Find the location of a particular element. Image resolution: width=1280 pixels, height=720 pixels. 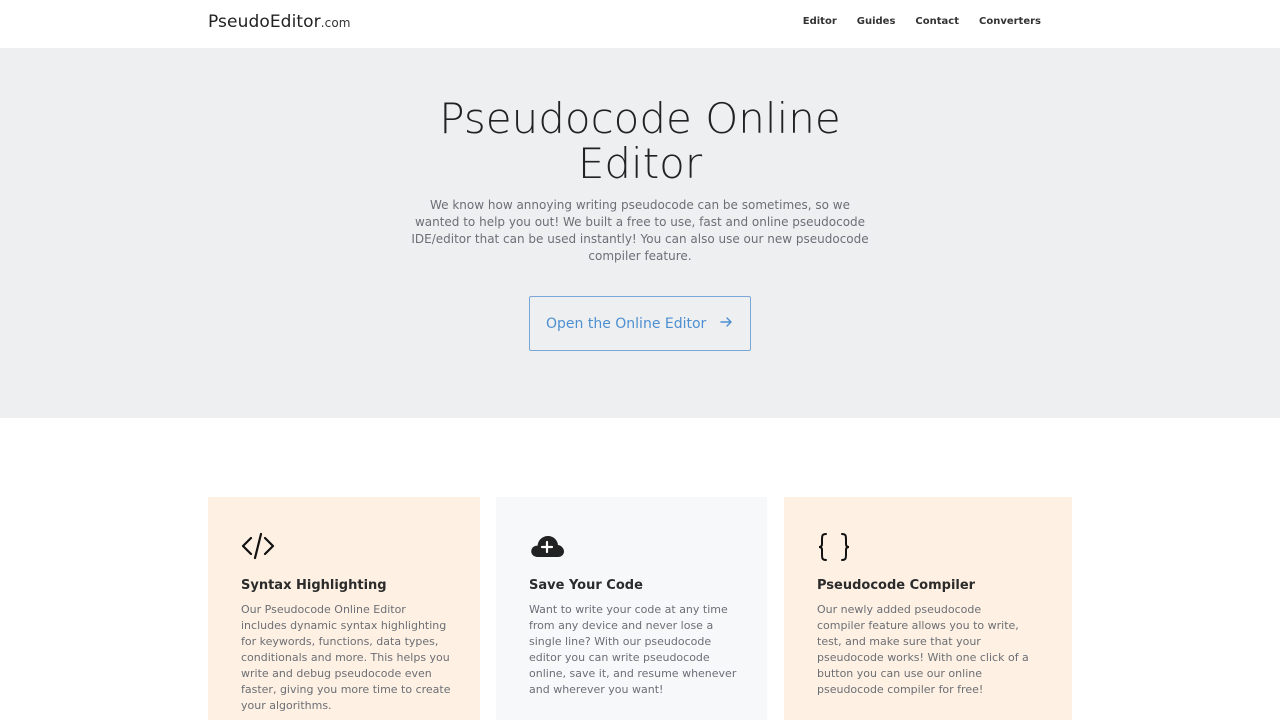

feature-title: Syntax Highlighting is located at coordinates (314, 585).